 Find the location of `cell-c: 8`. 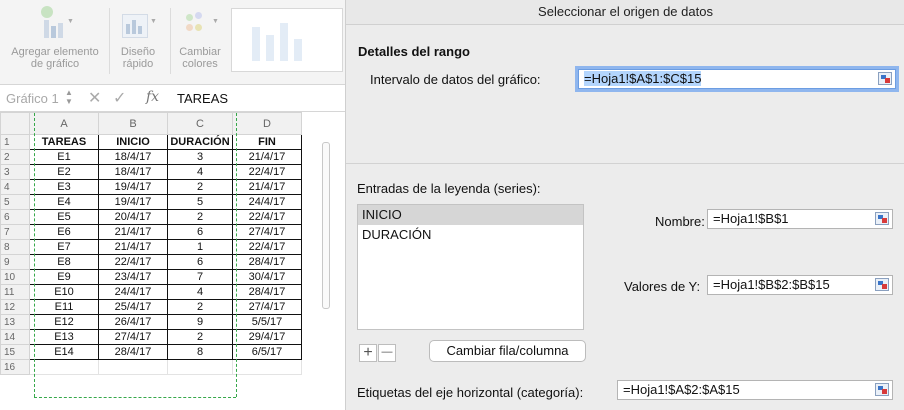

cell-c: 8 is located at coordinates (200, 352).